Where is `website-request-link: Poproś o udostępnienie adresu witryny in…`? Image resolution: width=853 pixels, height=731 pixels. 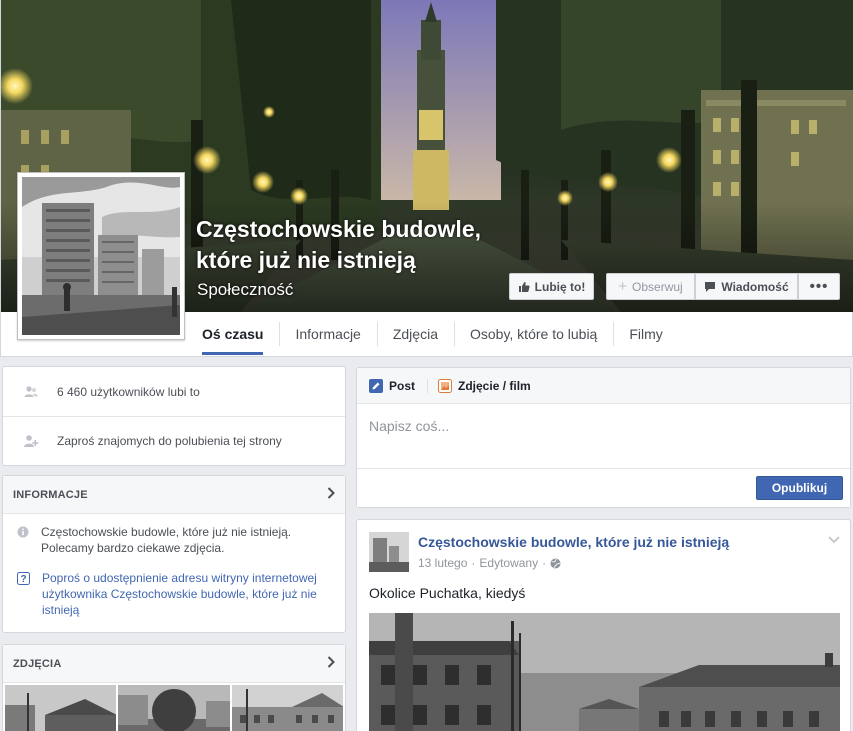 website-request-link: Poproś o udostępnienie adresu witryny in… is located at coordinates (187, 594).